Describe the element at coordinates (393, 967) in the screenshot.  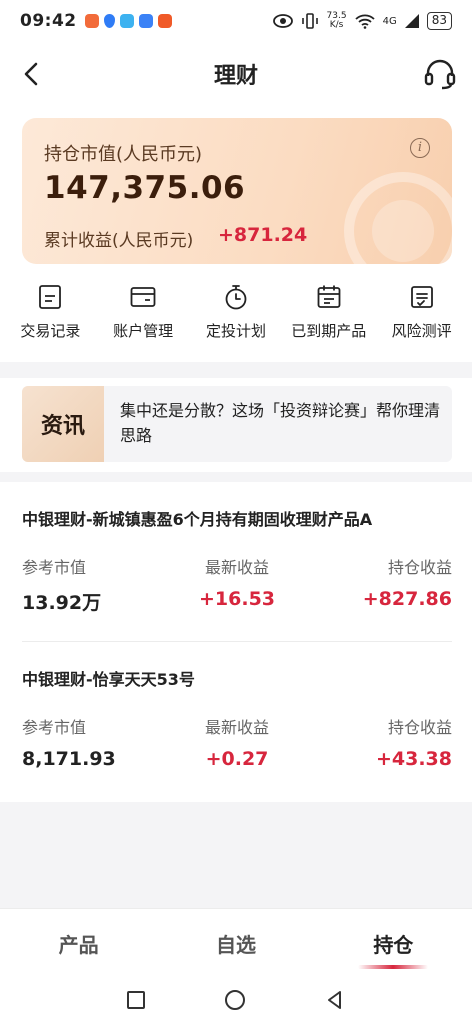
I see `active-tab-indicator` at that location.